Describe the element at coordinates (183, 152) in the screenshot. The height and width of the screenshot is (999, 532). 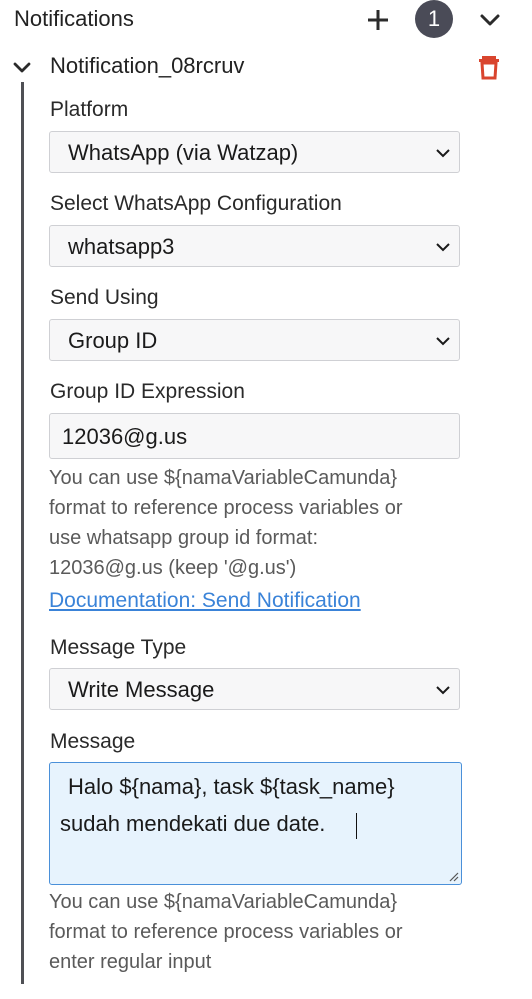
I see `platform-value: WhatsApp (via Watzap)` at that location.